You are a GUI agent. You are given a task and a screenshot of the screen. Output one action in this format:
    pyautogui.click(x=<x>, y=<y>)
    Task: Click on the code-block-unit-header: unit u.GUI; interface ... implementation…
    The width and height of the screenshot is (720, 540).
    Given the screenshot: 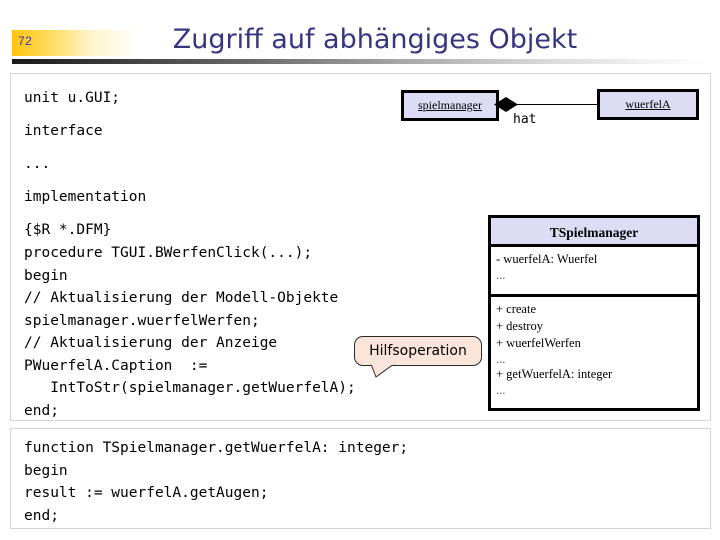 What is the action you would take?
    pyautogui.click(x=85, y=164)
    